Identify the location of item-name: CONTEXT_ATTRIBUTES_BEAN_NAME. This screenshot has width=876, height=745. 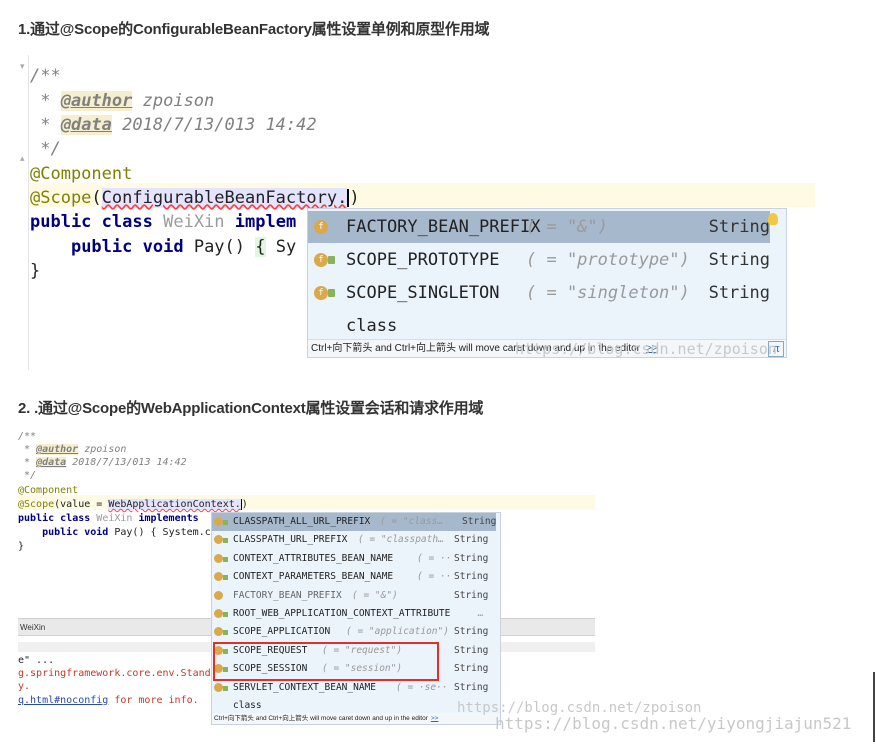
(313, 558).